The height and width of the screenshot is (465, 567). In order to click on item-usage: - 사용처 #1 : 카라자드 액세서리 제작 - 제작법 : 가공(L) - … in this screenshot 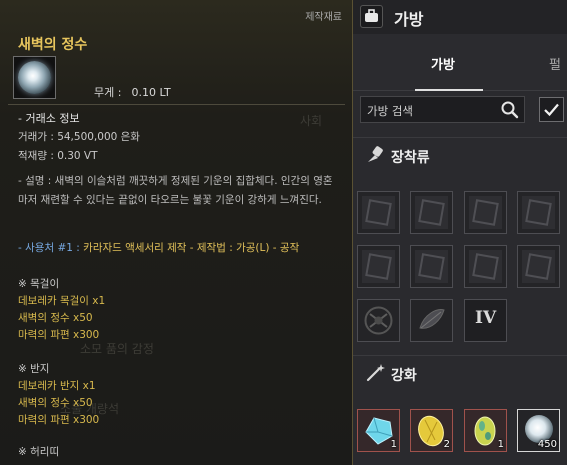, I will do `click(159, 248)`.